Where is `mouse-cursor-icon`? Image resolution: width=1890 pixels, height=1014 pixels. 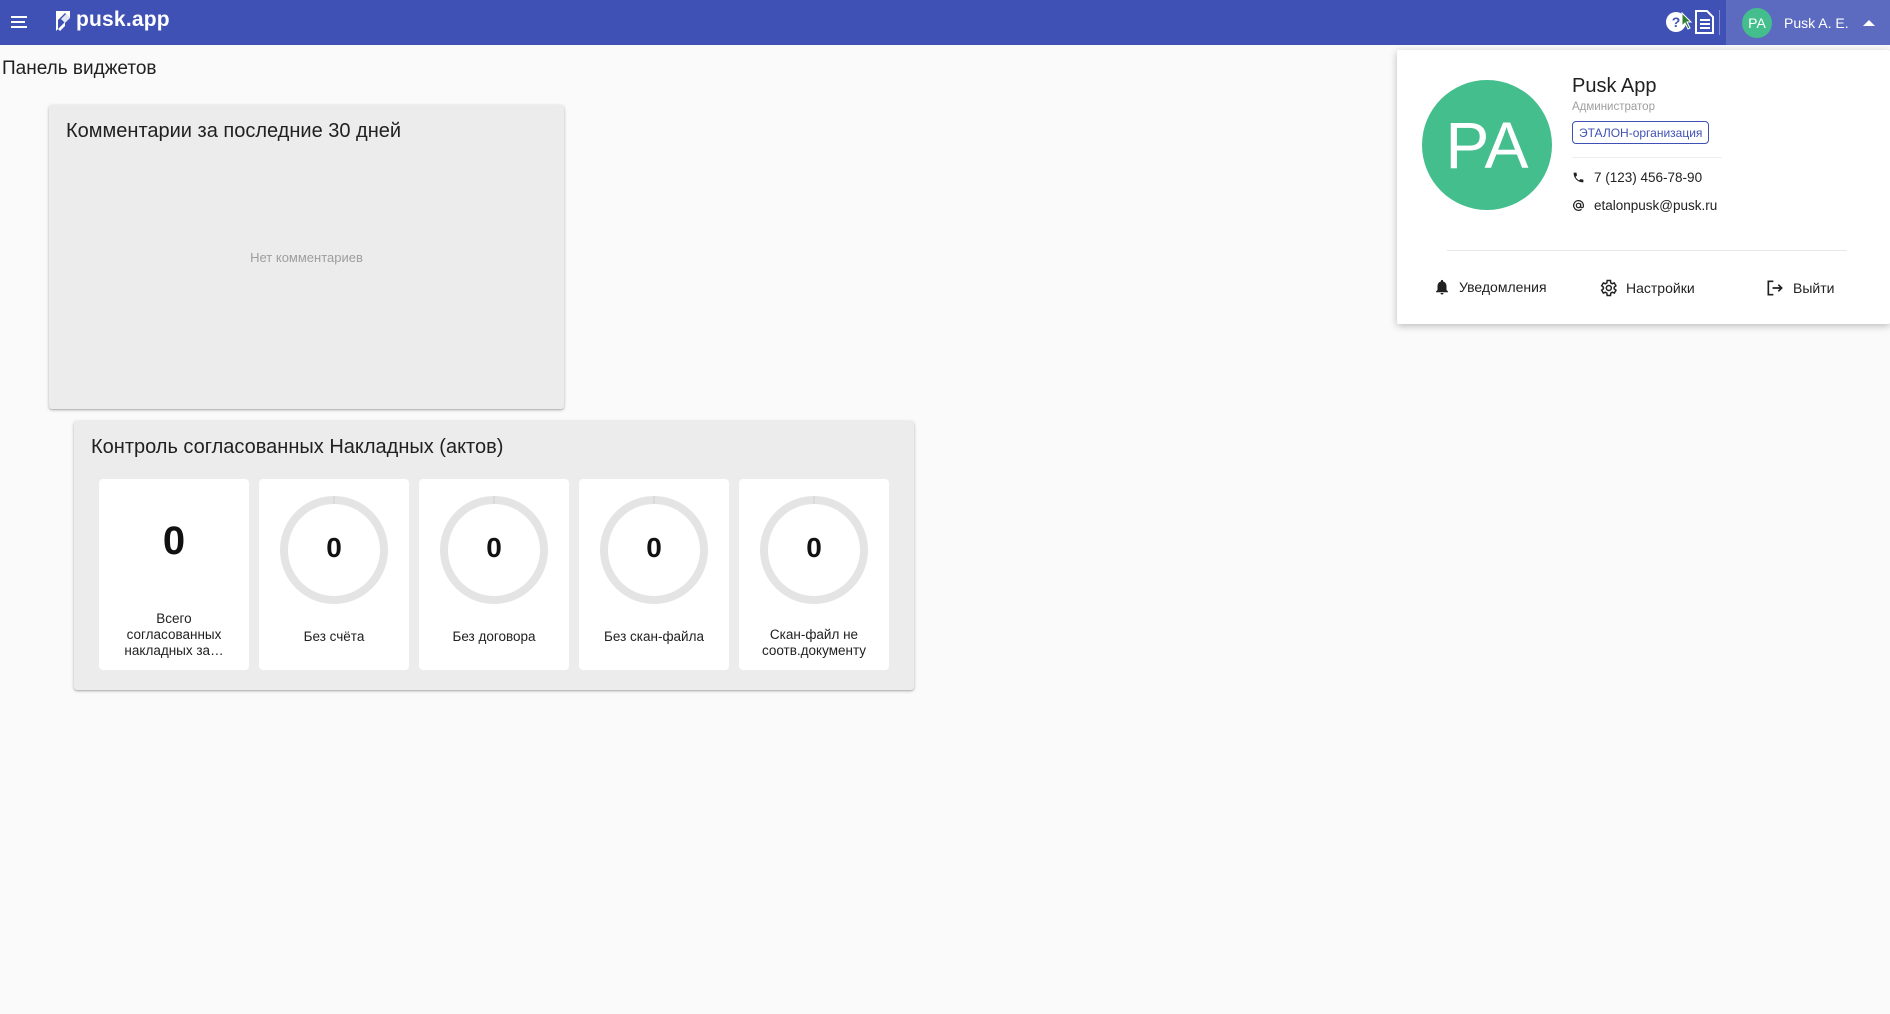 mouse-cursor-icon is located at coordinates (1687, 21).